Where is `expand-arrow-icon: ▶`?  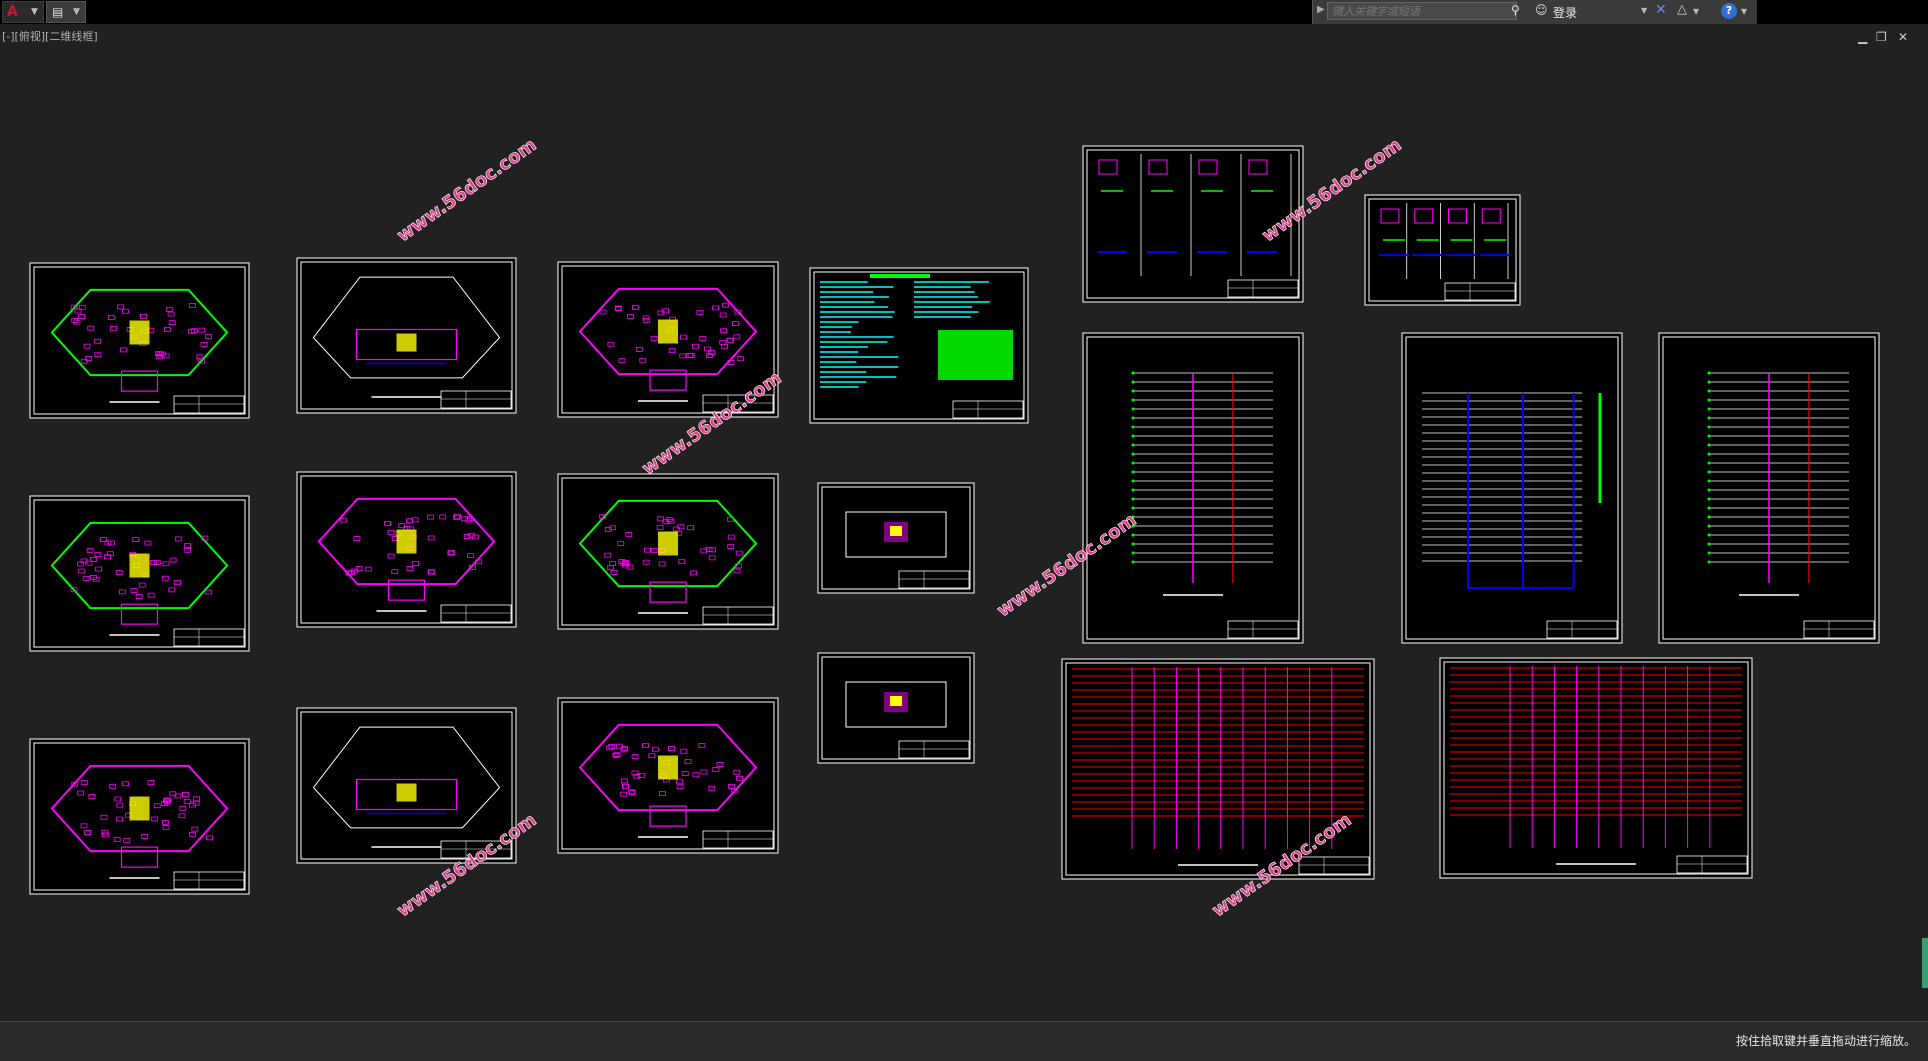
expand-arrow-icon: ▶ is located at coordinates (1321, 9).